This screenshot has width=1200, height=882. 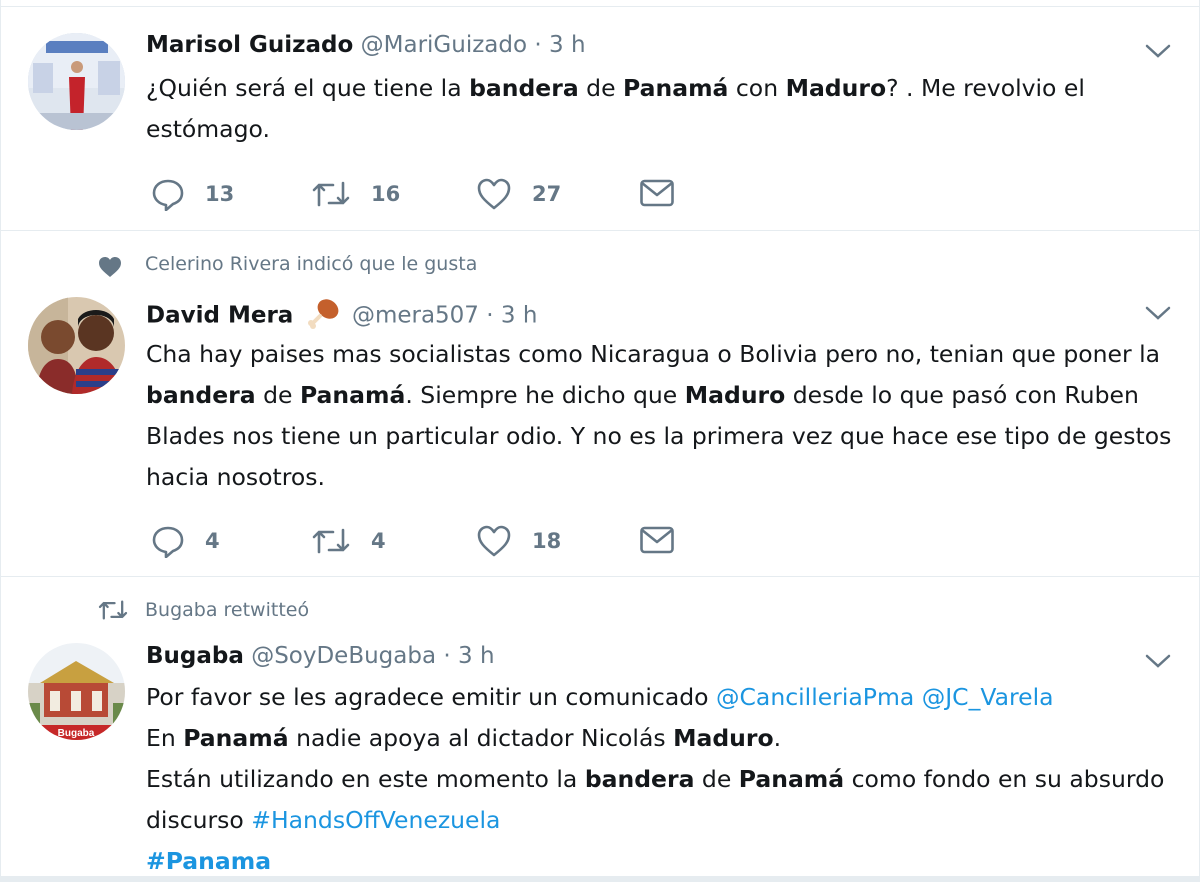 I want to click on tweet-header: Bugaba @SoyDeBugaba · 3 h, so click(x=320, y=656).